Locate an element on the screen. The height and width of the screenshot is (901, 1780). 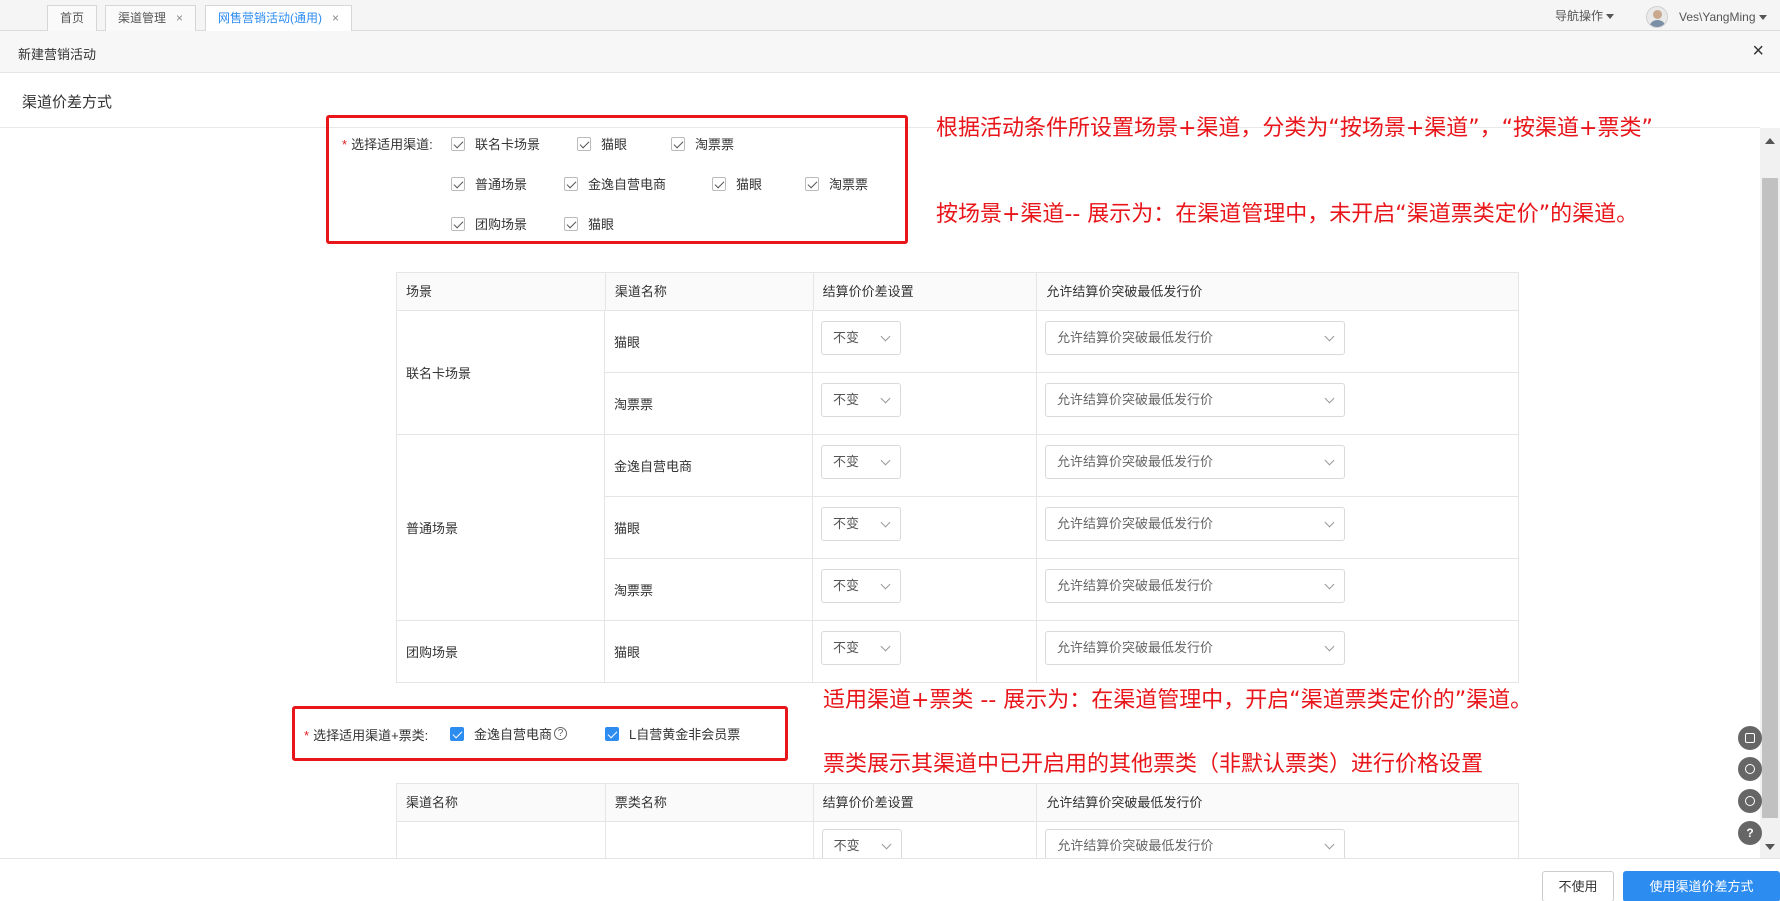
tab-label: 首页 is located at coordinates (72, 18).